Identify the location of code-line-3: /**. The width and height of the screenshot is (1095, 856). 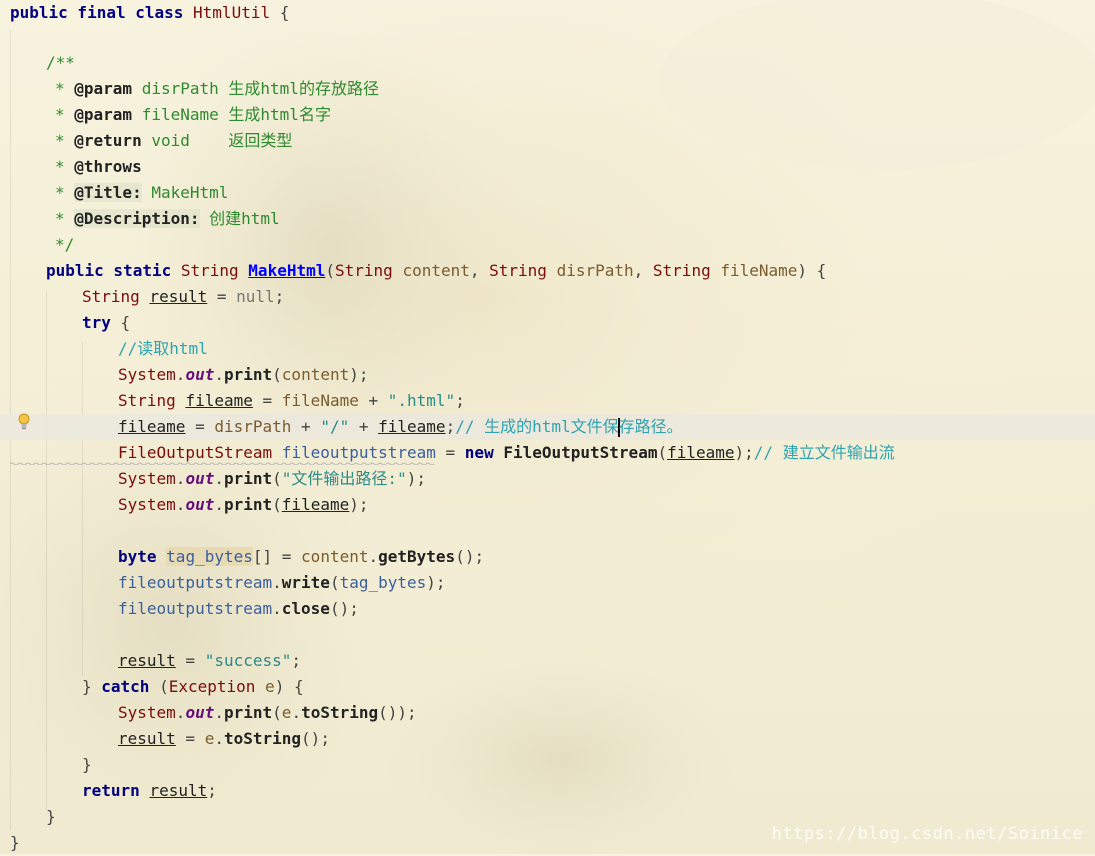
(570, 63).